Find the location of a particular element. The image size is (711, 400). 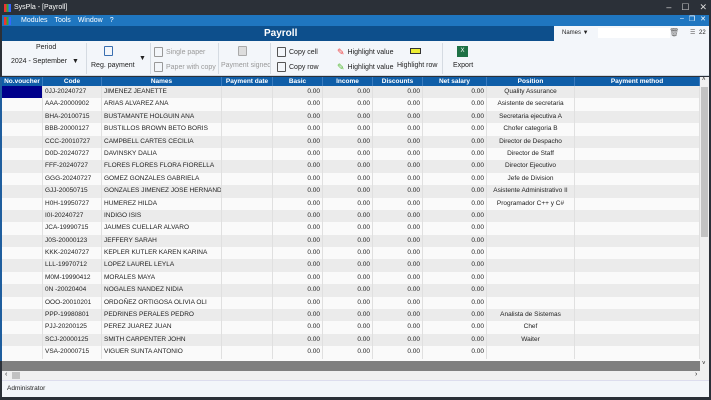

table-cell: JEFFERY SARAH is located at coordinates (162, 241).